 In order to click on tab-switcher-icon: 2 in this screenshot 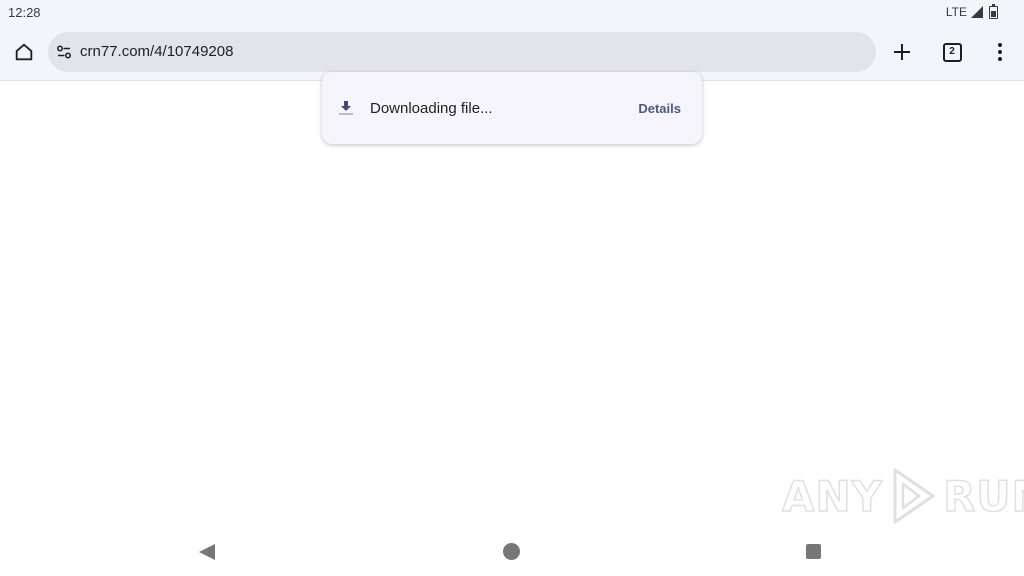, I will do `click(952, 52)`.